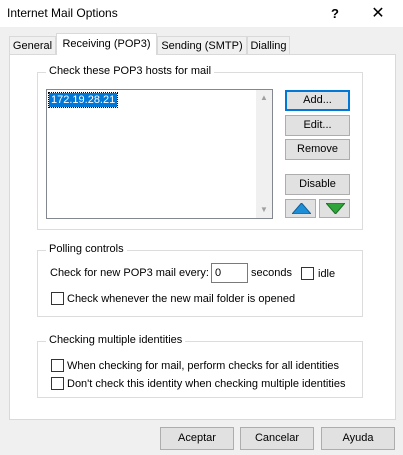 Image resolution: width=403 pixels, height=455 pixels. I want to click on scroll-up-icon: ▲, so click(264, 98).